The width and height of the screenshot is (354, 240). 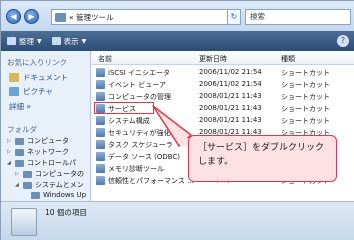 I want to click on organize-button: 整理 ▼, so click(x=24, y=41).